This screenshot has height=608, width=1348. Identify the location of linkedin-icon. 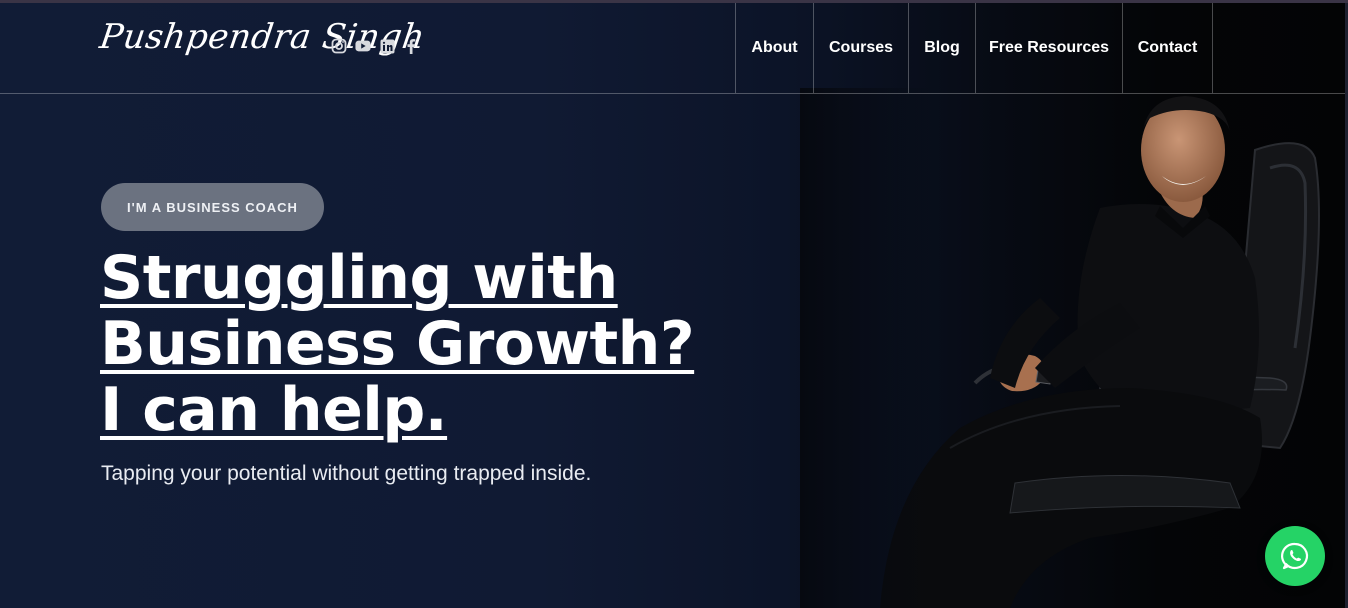
(387, 46).